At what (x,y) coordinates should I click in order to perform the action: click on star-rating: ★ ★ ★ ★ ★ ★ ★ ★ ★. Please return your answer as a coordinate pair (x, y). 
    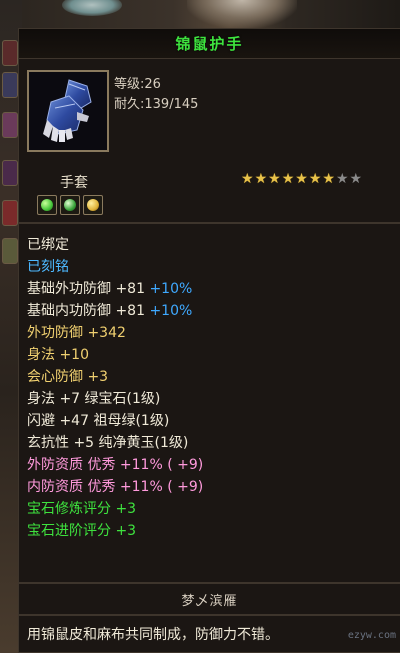
    Looking at the image, I should click on (301, 179).